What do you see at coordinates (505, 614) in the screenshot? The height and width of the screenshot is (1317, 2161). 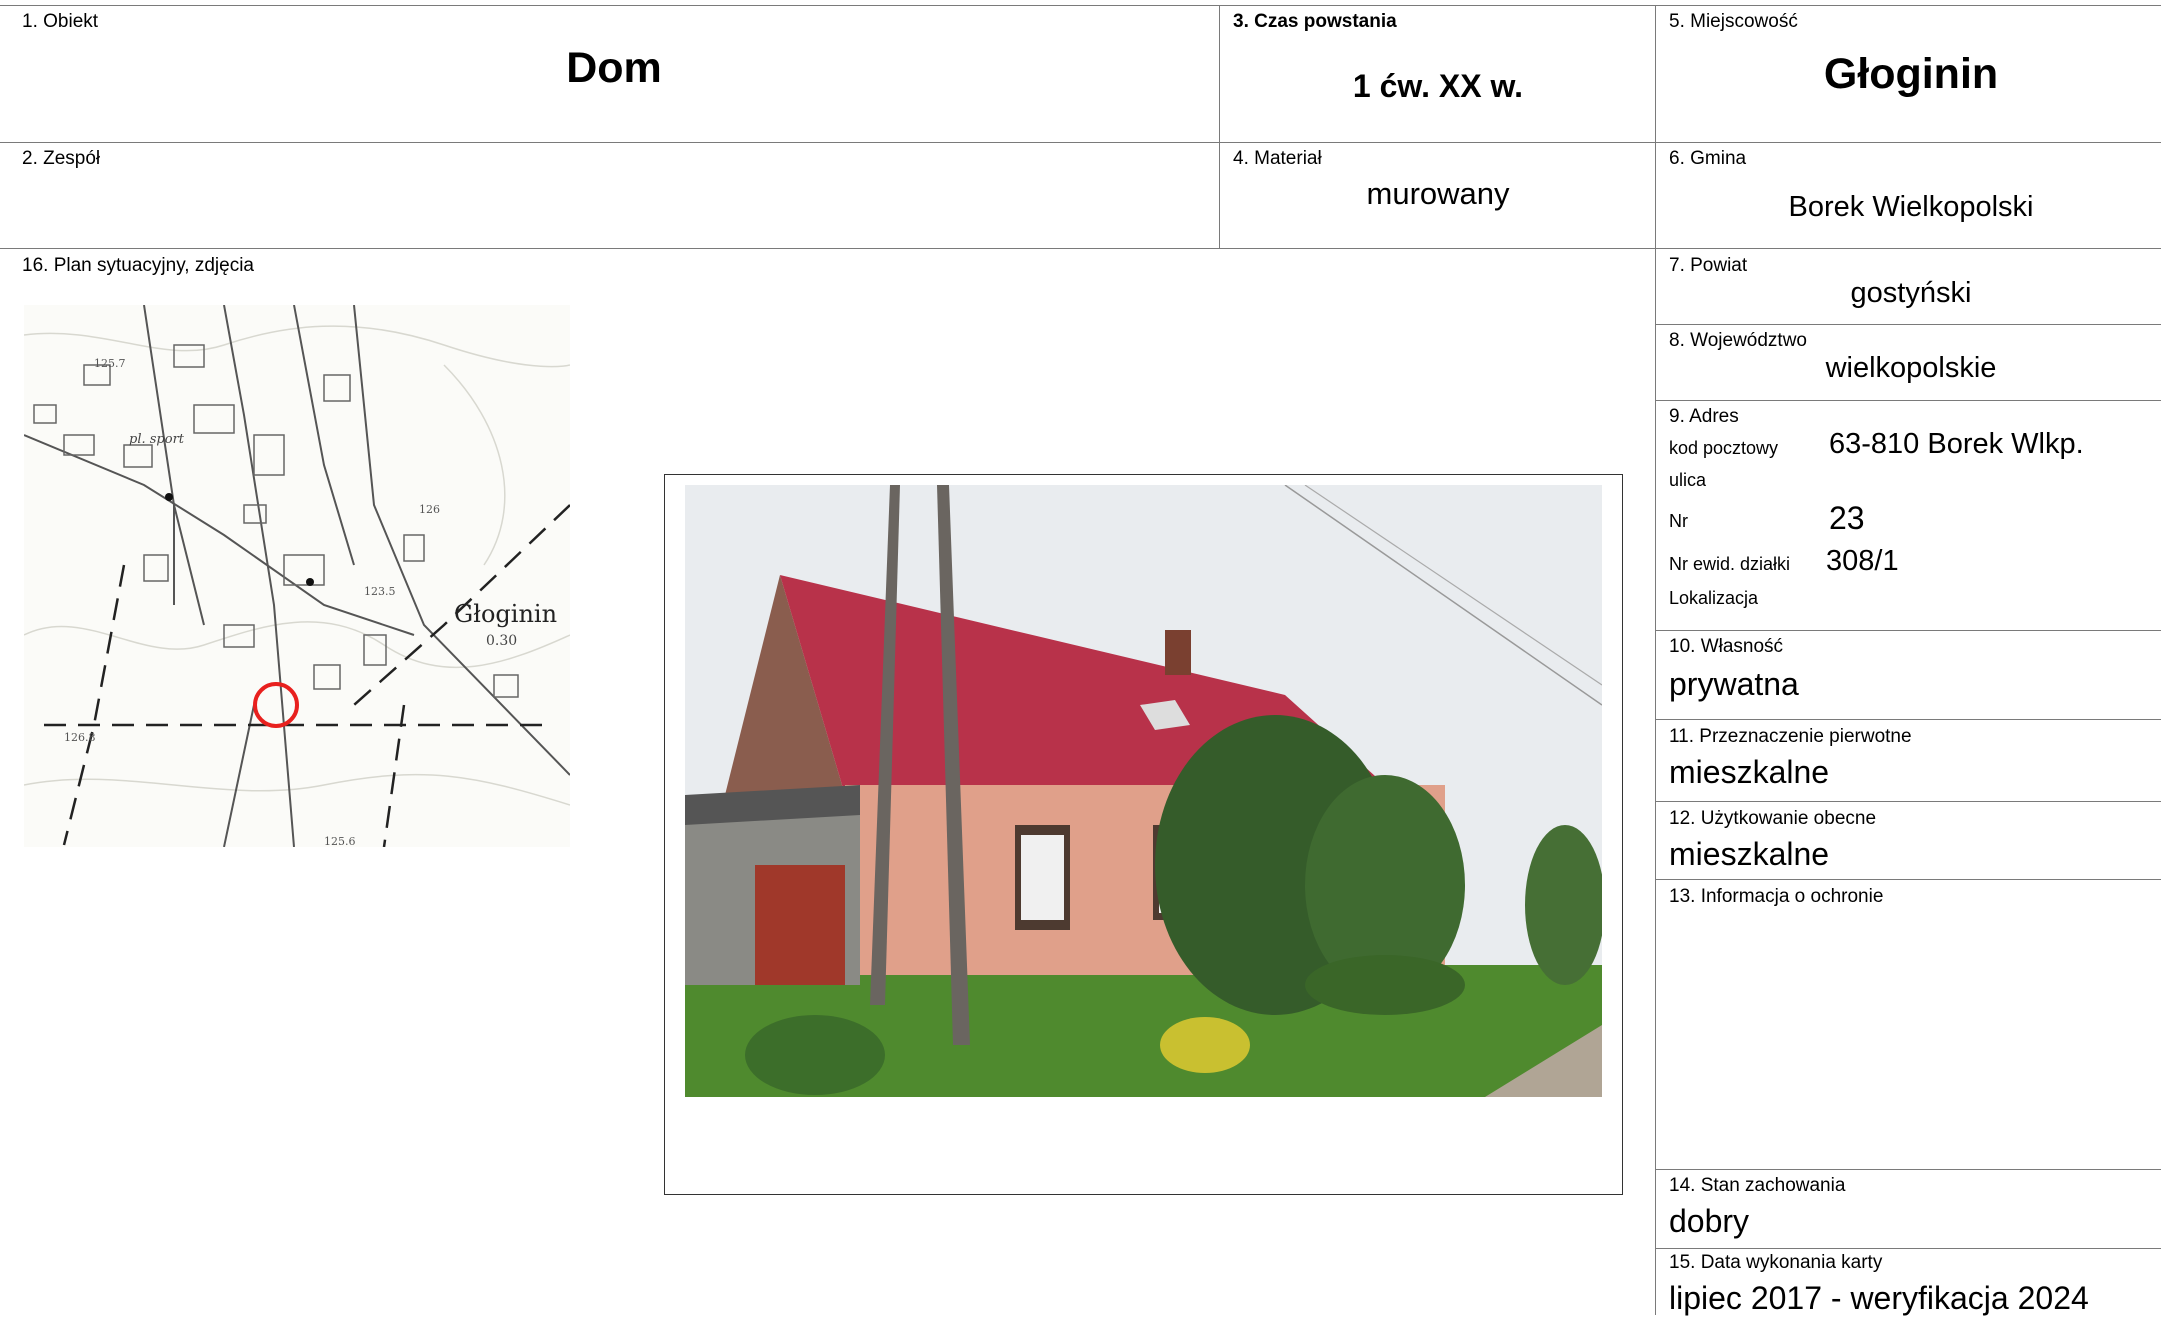 I see `map-place-name: Głoginin` at bounding box center [505, 614].